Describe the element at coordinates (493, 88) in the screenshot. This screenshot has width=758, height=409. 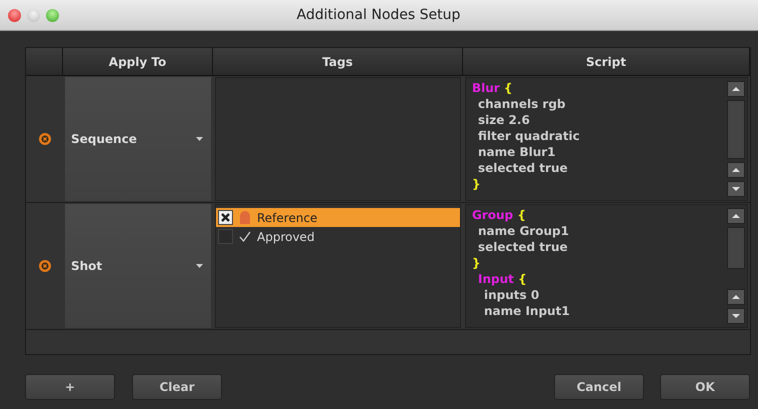
I see `code-line: Blur {` at that location.